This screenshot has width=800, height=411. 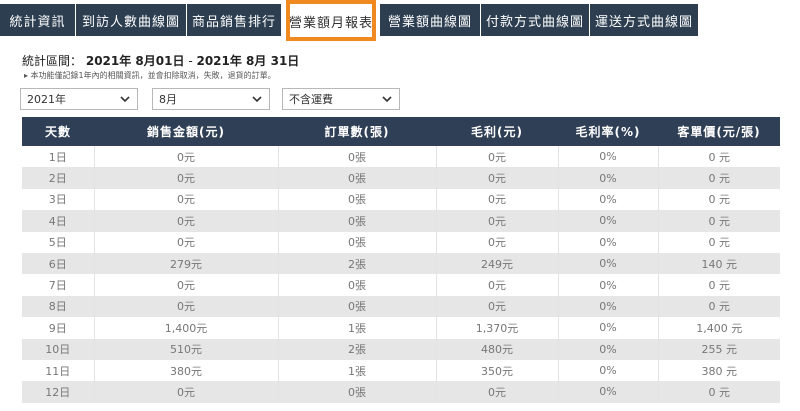 What do you see at coordinates (497, 370) in the screenshot?
I see `cell-gross-profit: 350元` at bounding box center [497, 370].